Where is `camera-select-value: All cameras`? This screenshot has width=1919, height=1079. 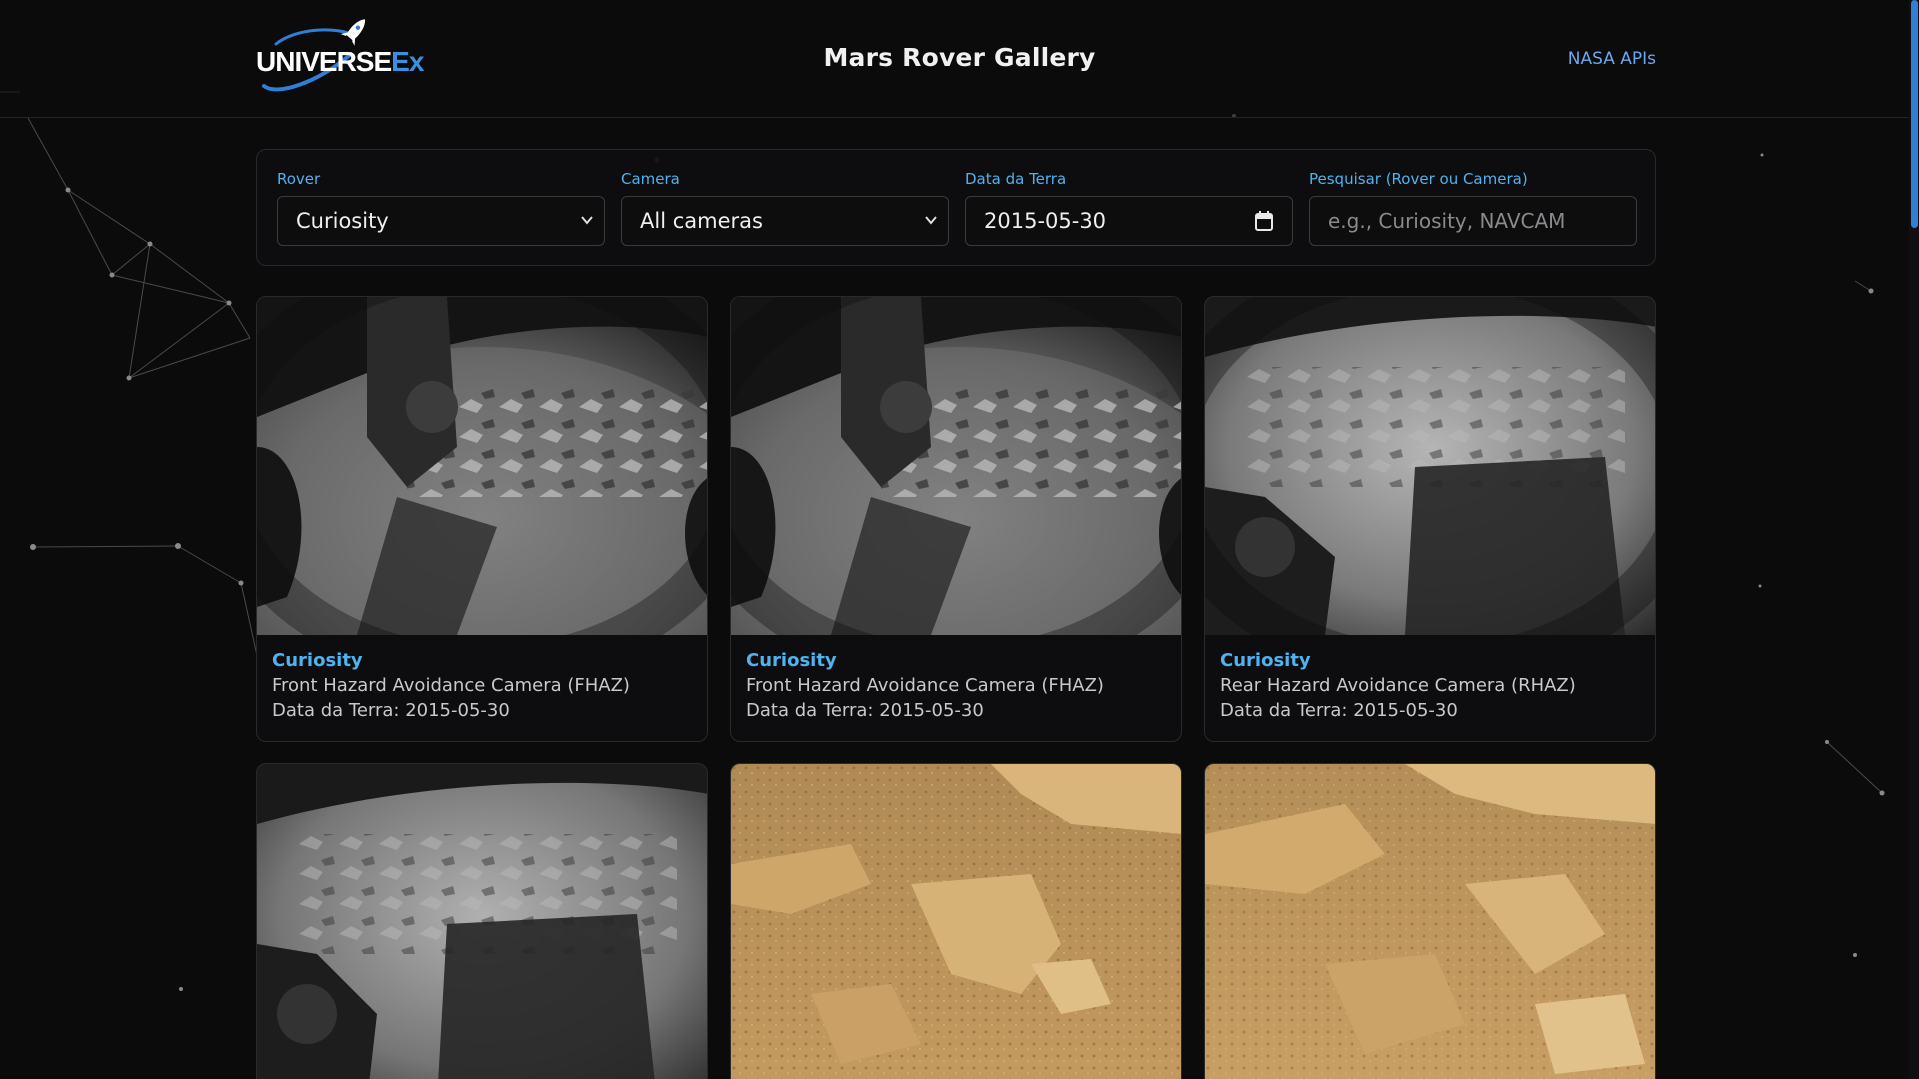
camera-select-value: All cameras is located at coordinates (701, 221).